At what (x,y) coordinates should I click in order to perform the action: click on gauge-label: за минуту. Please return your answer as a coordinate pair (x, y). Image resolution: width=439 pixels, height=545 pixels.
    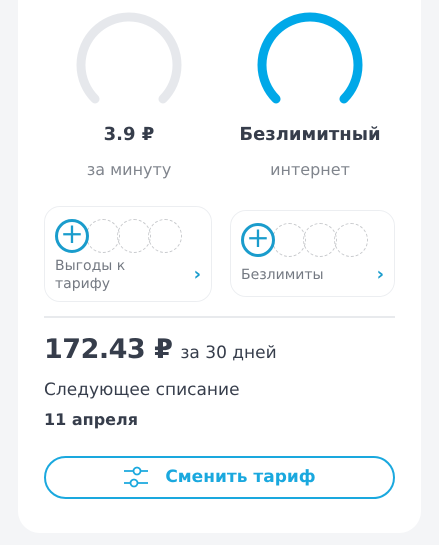
    Looking at the image, I should click on (129, 169).